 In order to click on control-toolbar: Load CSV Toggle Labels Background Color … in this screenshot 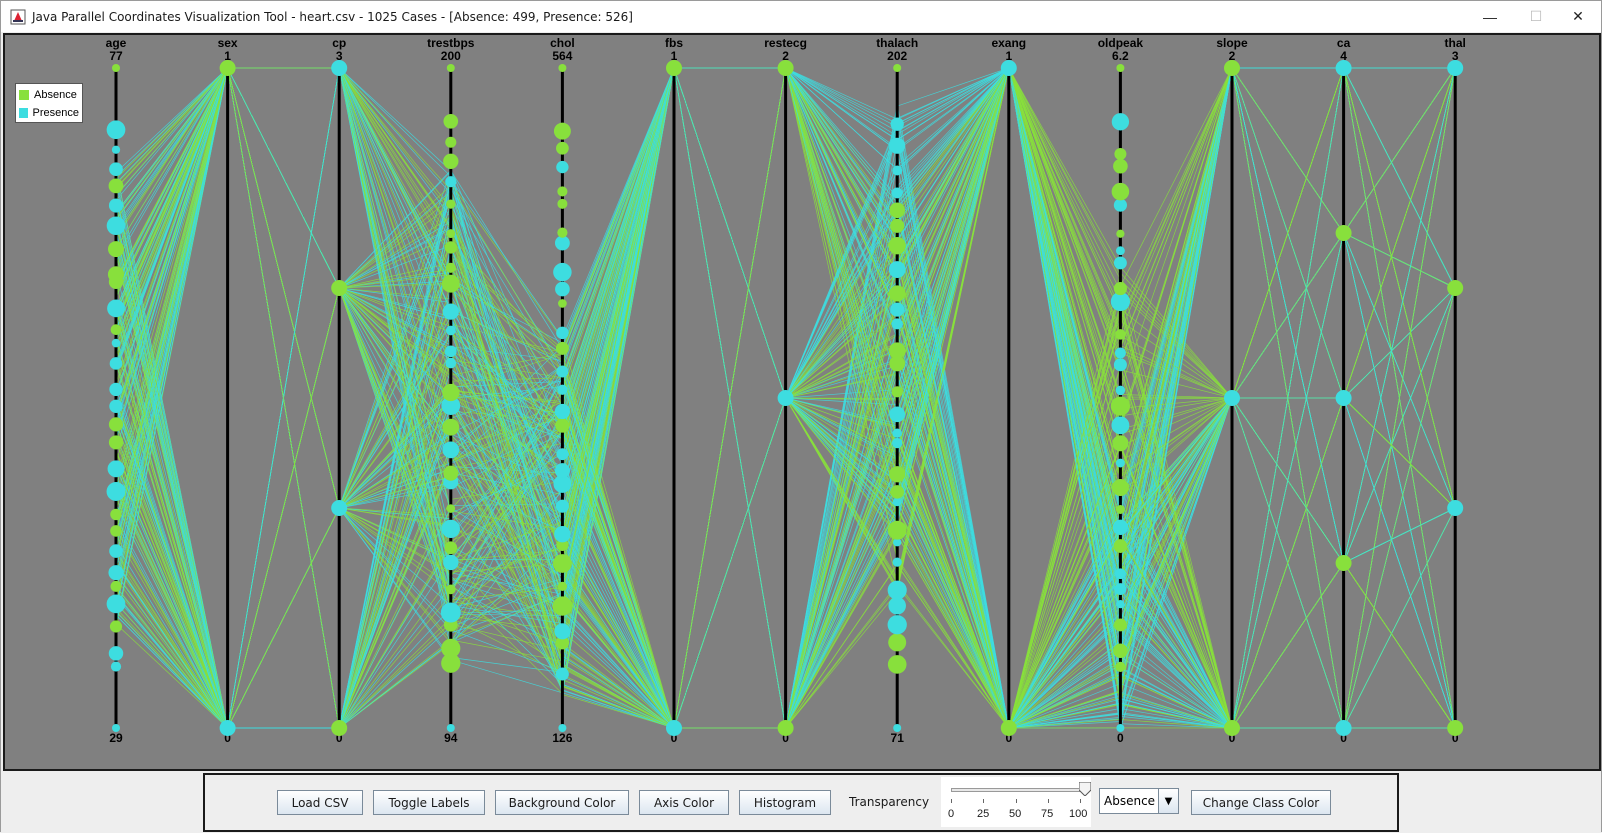, I will do `click(801, 802)`.